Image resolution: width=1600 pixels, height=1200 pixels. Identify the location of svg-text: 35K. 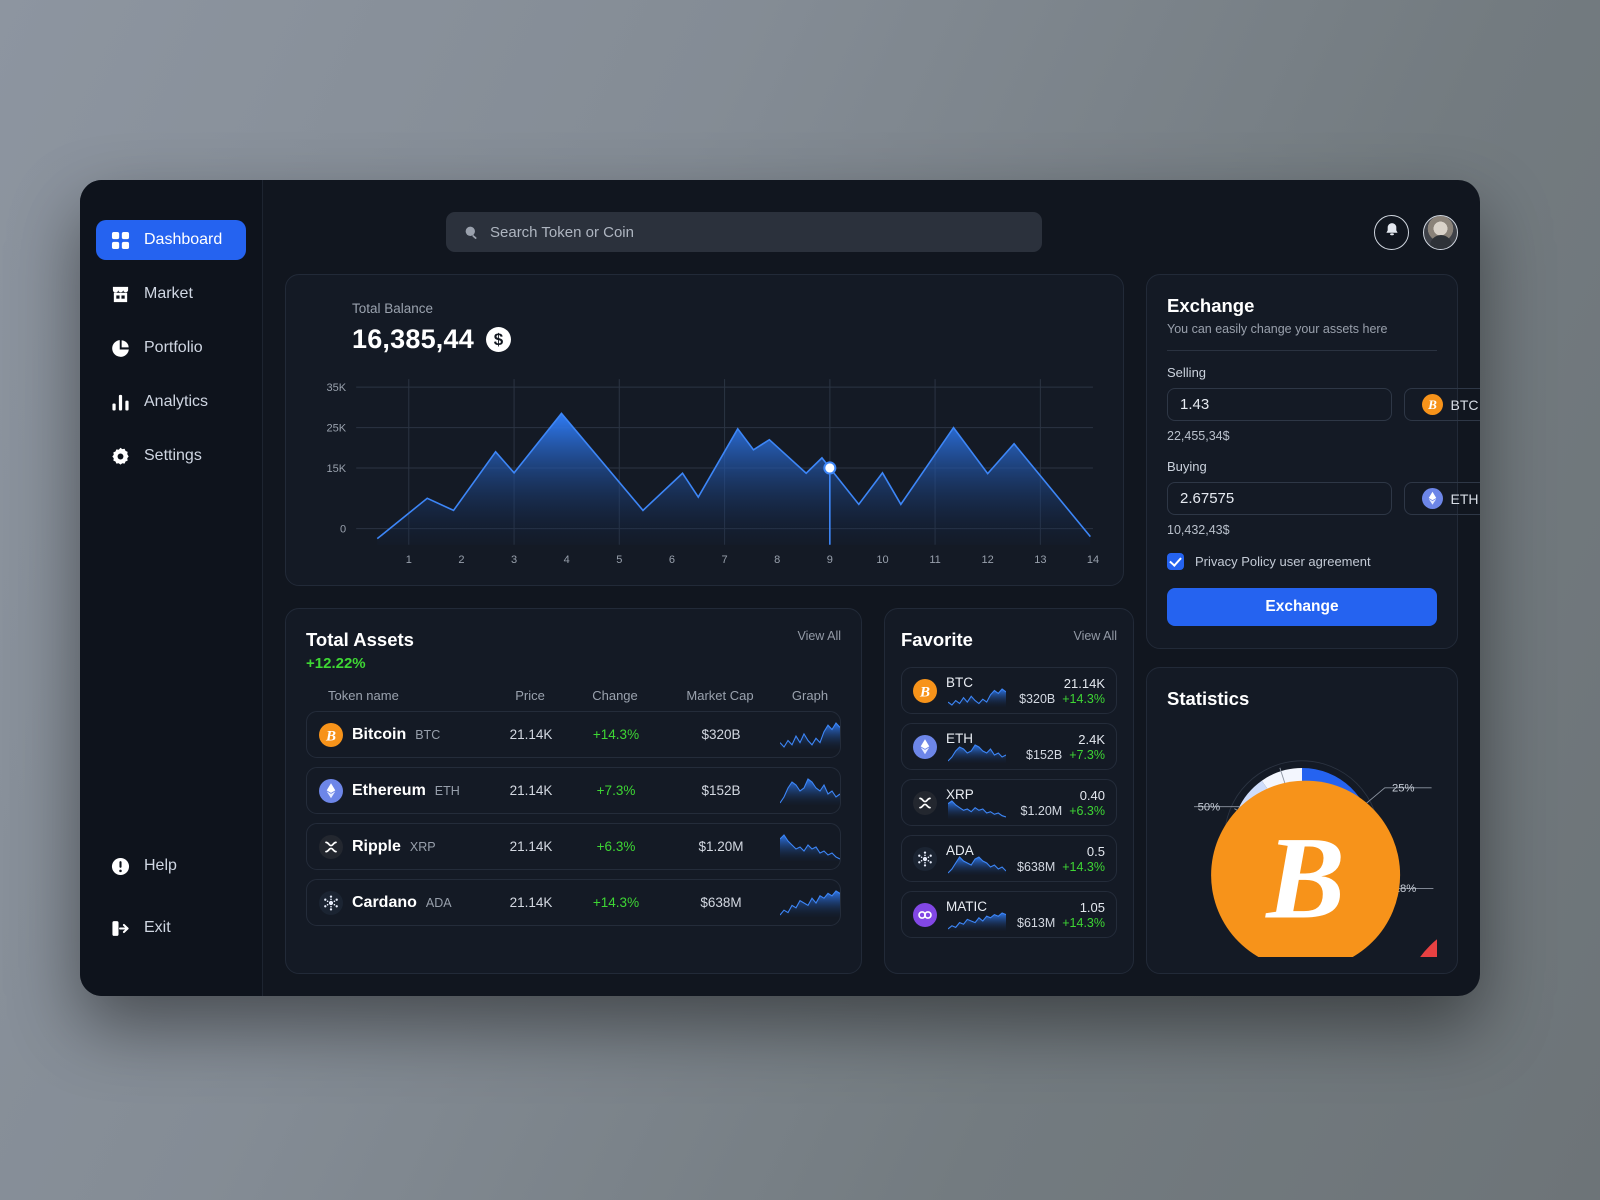
(337, 388).